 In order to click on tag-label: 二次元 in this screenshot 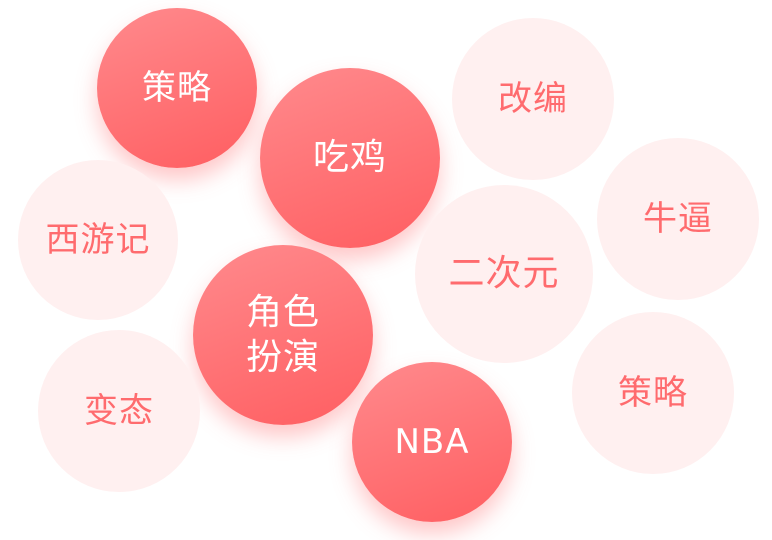, I will do `click(504, 274)`.